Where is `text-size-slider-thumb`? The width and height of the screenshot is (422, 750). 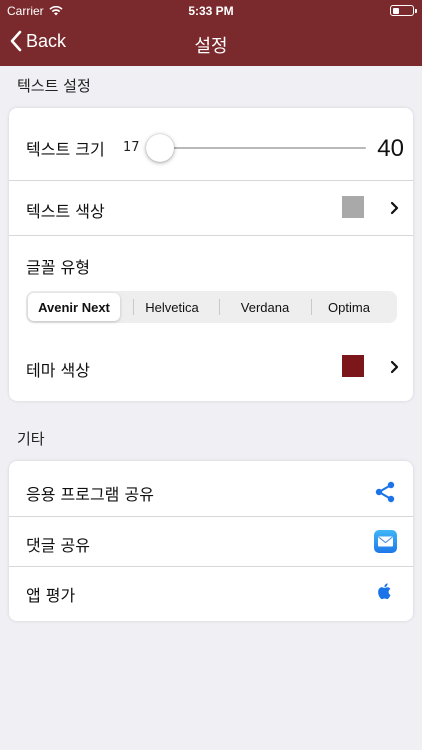 text-size-slider-thumb is located at coordinates (160, 148).